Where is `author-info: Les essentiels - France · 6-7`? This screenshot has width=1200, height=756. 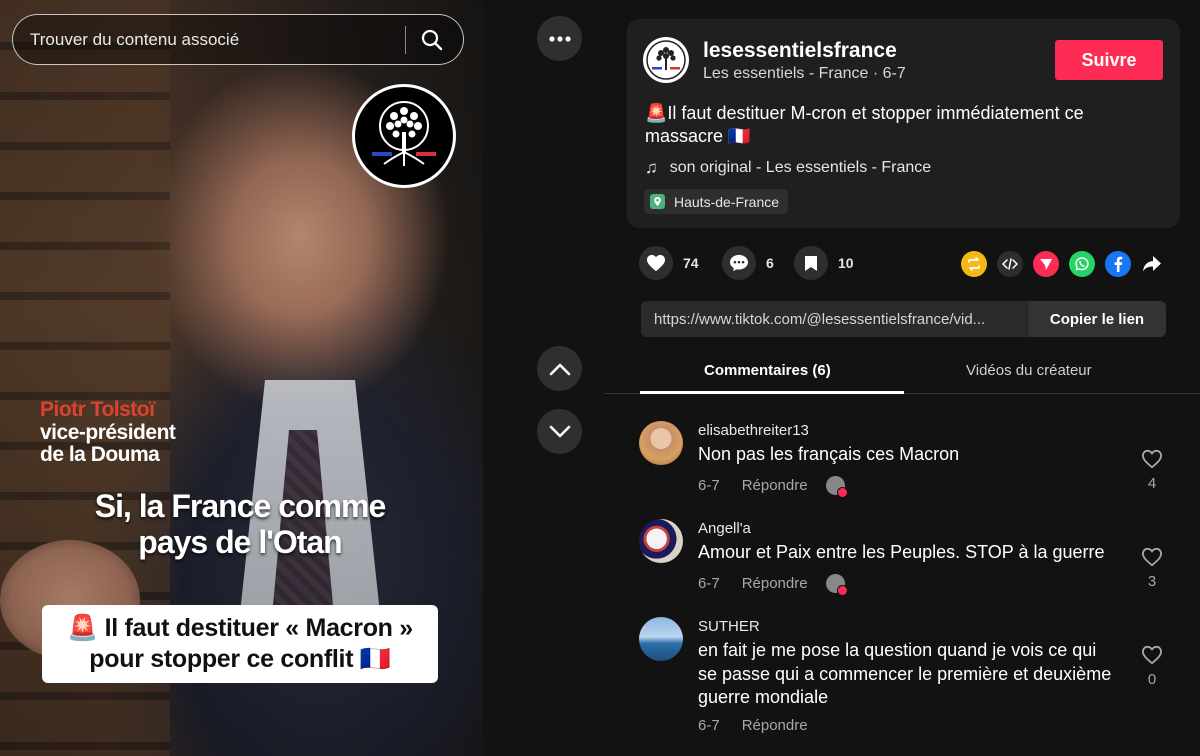
author-info: Les essentiels - France · 6-7 is located at coordinates (804, 73).